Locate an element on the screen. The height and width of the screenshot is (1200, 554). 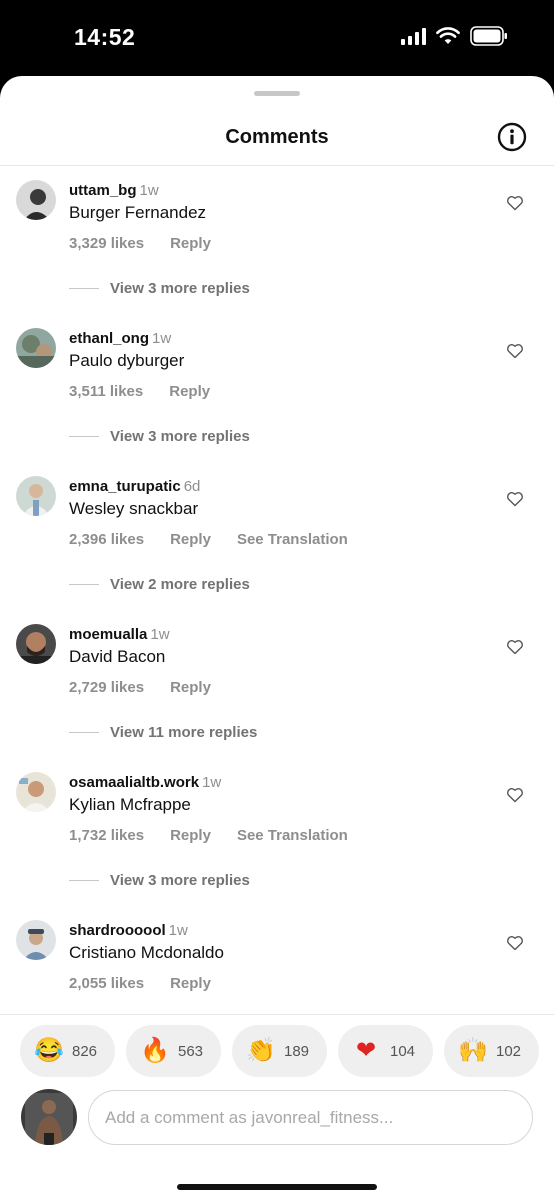
comment-username: shardroooool 1w is located at coordinates (128, 930).